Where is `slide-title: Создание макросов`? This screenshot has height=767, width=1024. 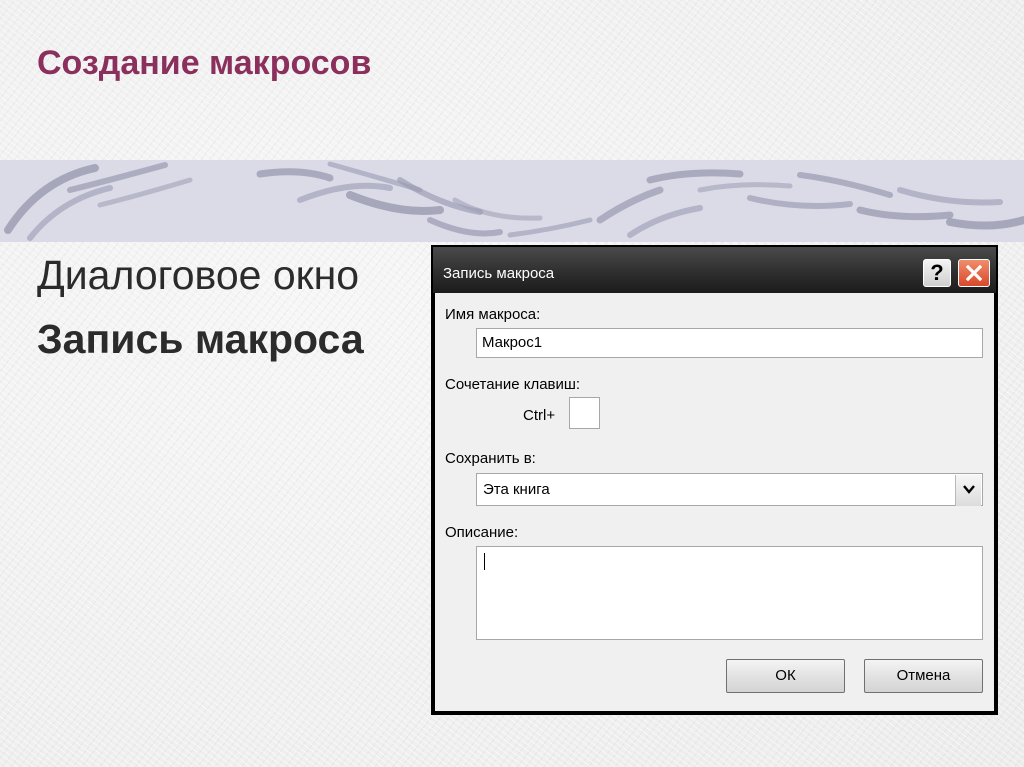 slide-title: Создание макросов is located at coordinates (204, 63).